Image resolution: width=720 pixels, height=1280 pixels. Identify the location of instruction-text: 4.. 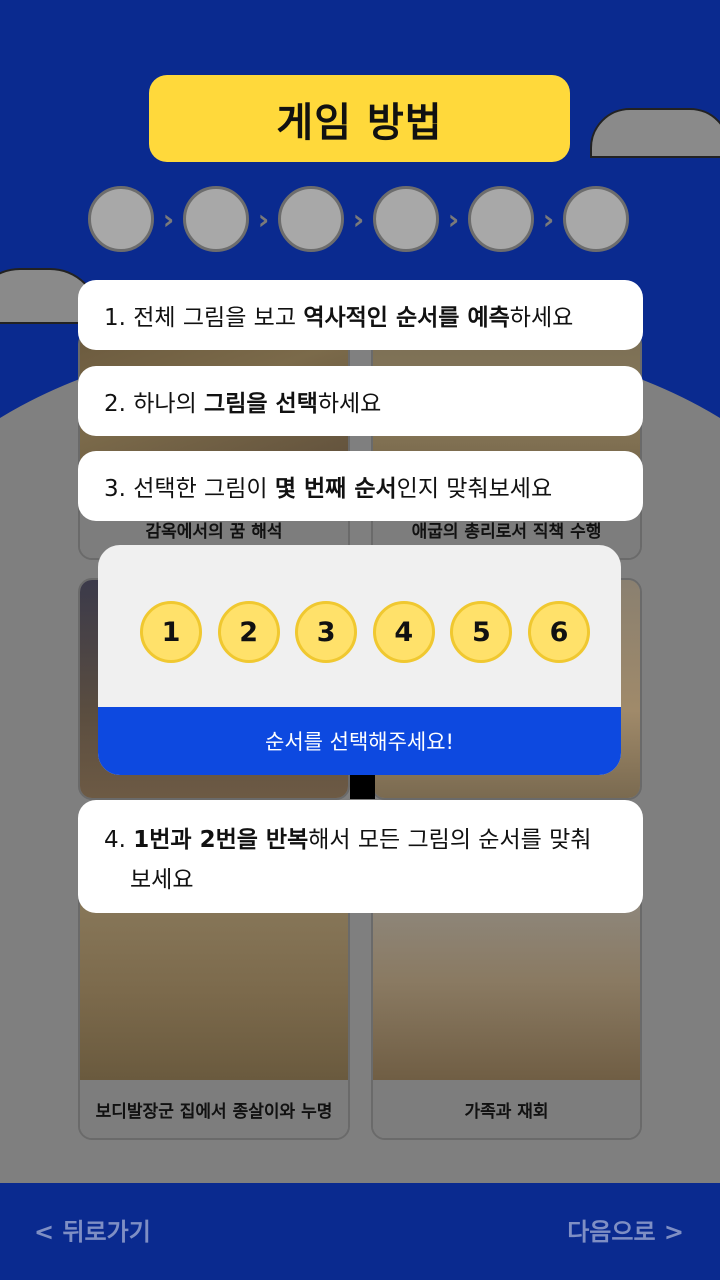
(119, 840).